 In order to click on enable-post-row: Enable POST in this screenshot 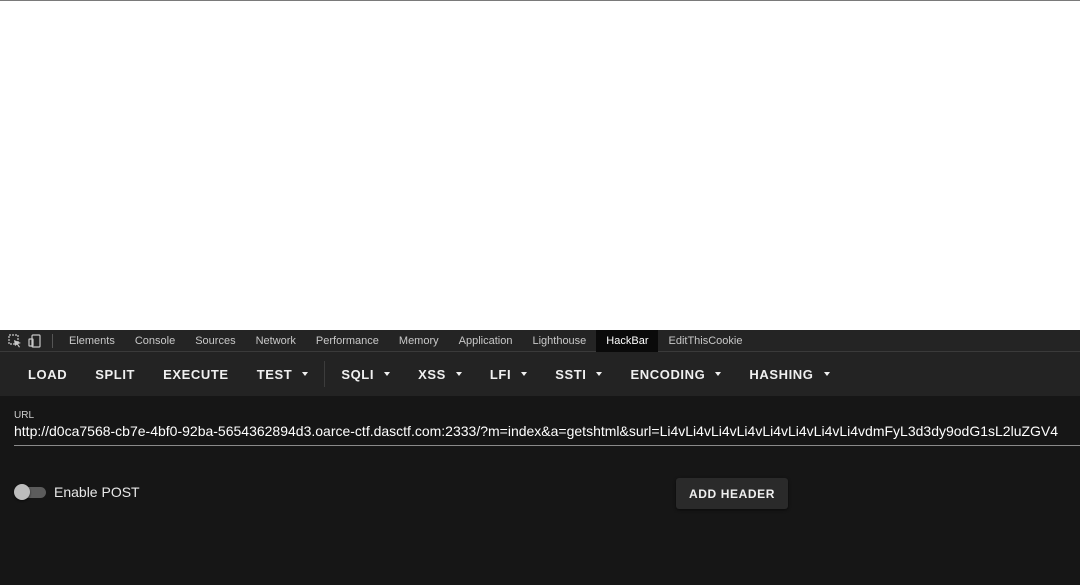, I will do `click(77, 492)`.